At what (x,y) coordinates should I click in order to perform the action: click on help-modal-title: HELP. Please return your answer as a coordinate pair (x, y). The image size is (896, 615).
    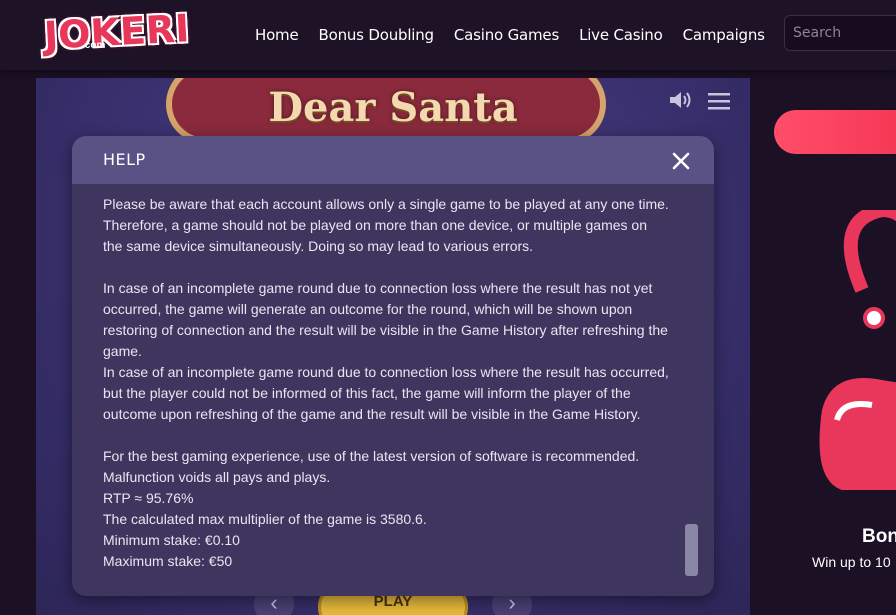
    Looking at the image, I should click on (124, 159).